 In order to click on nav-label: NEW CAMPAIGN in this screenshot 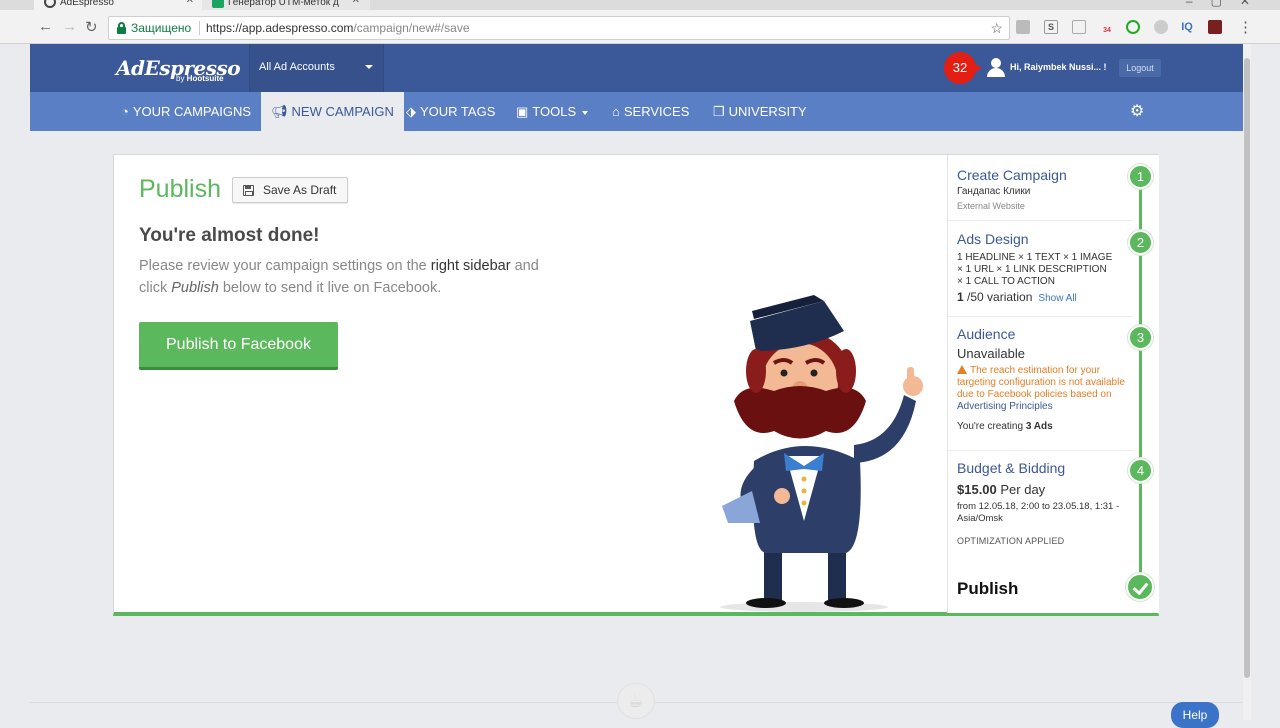, I will do `click(342, 111)`.